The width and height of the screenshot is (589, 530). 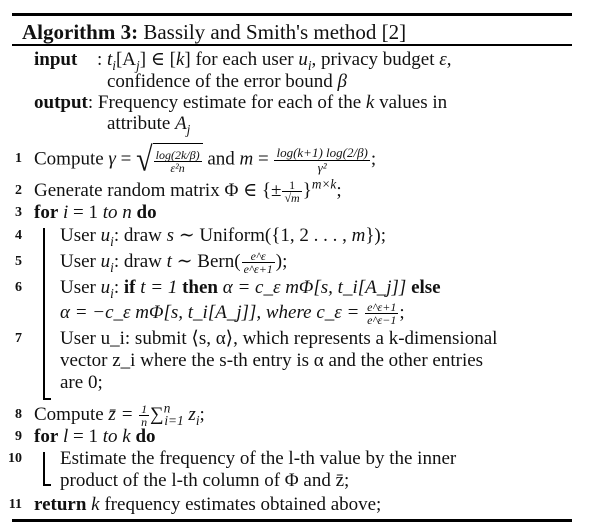 I want to click on math-i: i, so click(x=66, y=212).